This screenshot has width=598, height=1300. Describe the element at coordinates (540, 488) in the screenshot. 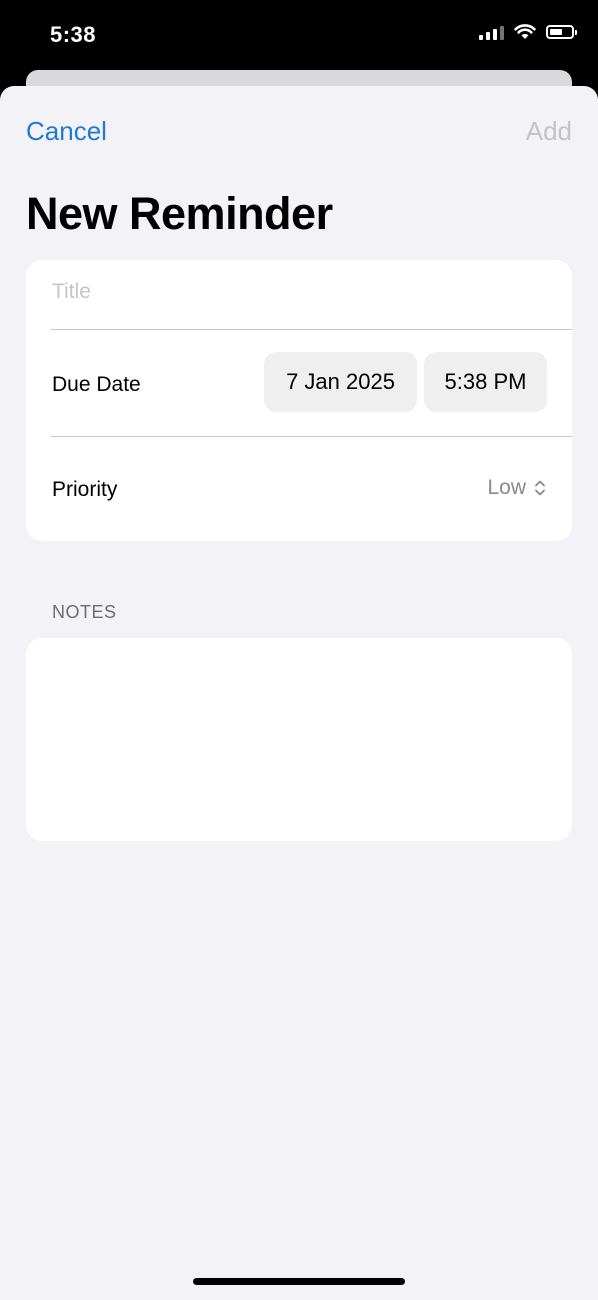

I see `chevron-up-down-icon` at that location.